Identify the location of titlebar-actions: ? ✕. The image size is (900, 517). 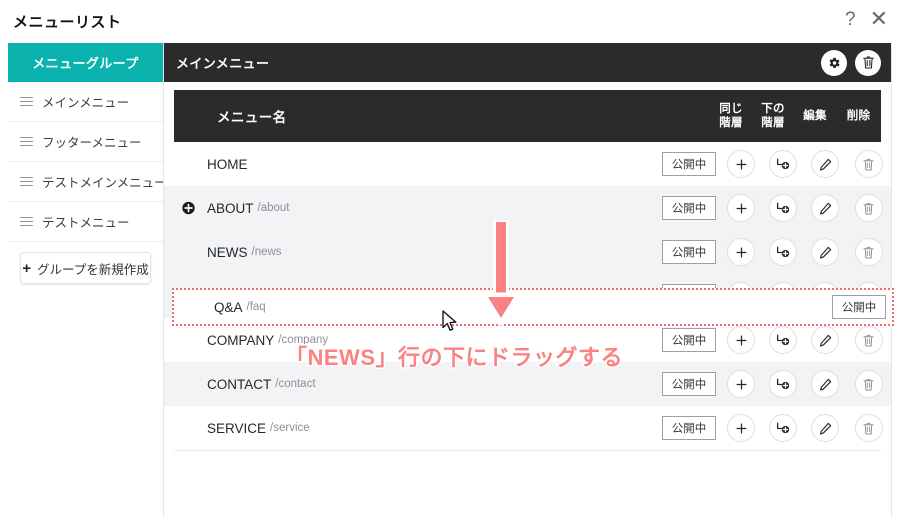
(866, 19).